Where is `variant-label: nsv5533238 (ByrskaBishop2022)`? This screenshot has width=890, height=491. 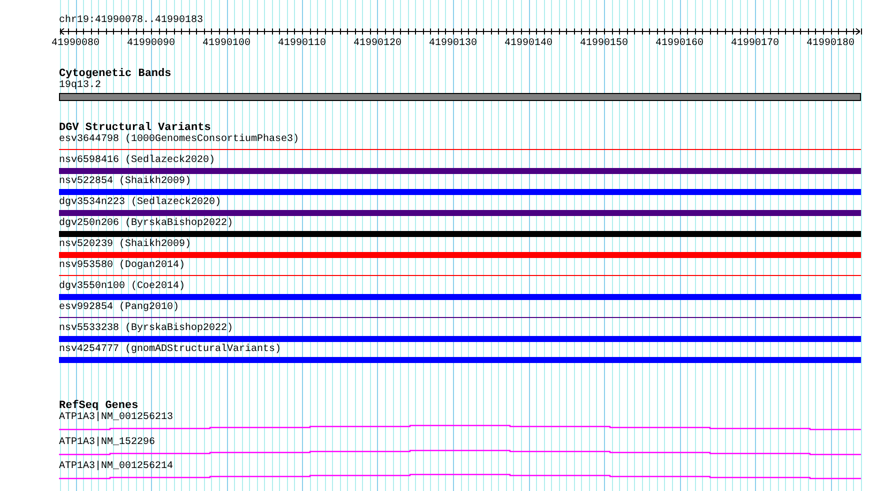 variant-label: nsv5533238 (ByrskaBishop2022) is located at coordinates (146, 328).